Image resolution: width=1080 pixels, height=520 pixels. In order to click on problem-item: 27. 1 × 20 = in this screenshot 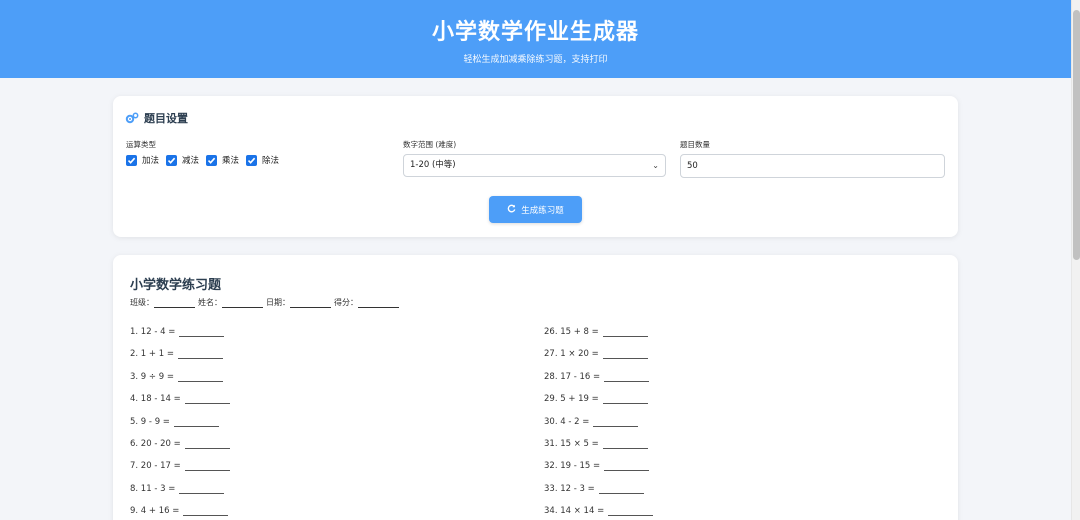, I will do `click(596, 354)`.